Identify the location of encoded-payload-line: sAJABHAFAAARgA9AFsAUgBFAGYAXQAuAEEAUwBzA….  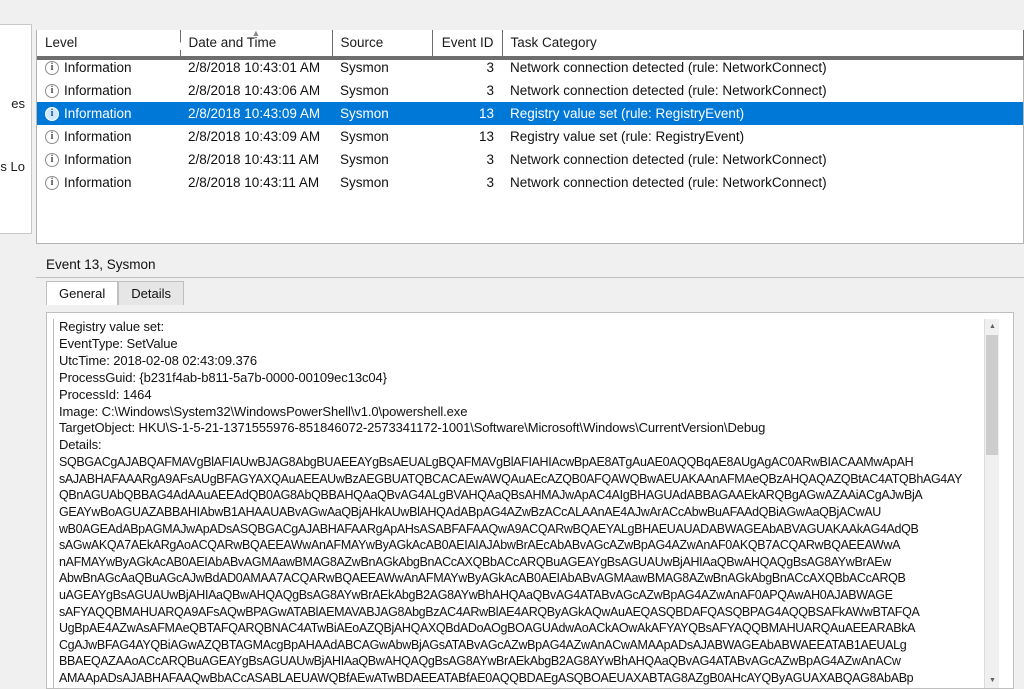
(510, 478).